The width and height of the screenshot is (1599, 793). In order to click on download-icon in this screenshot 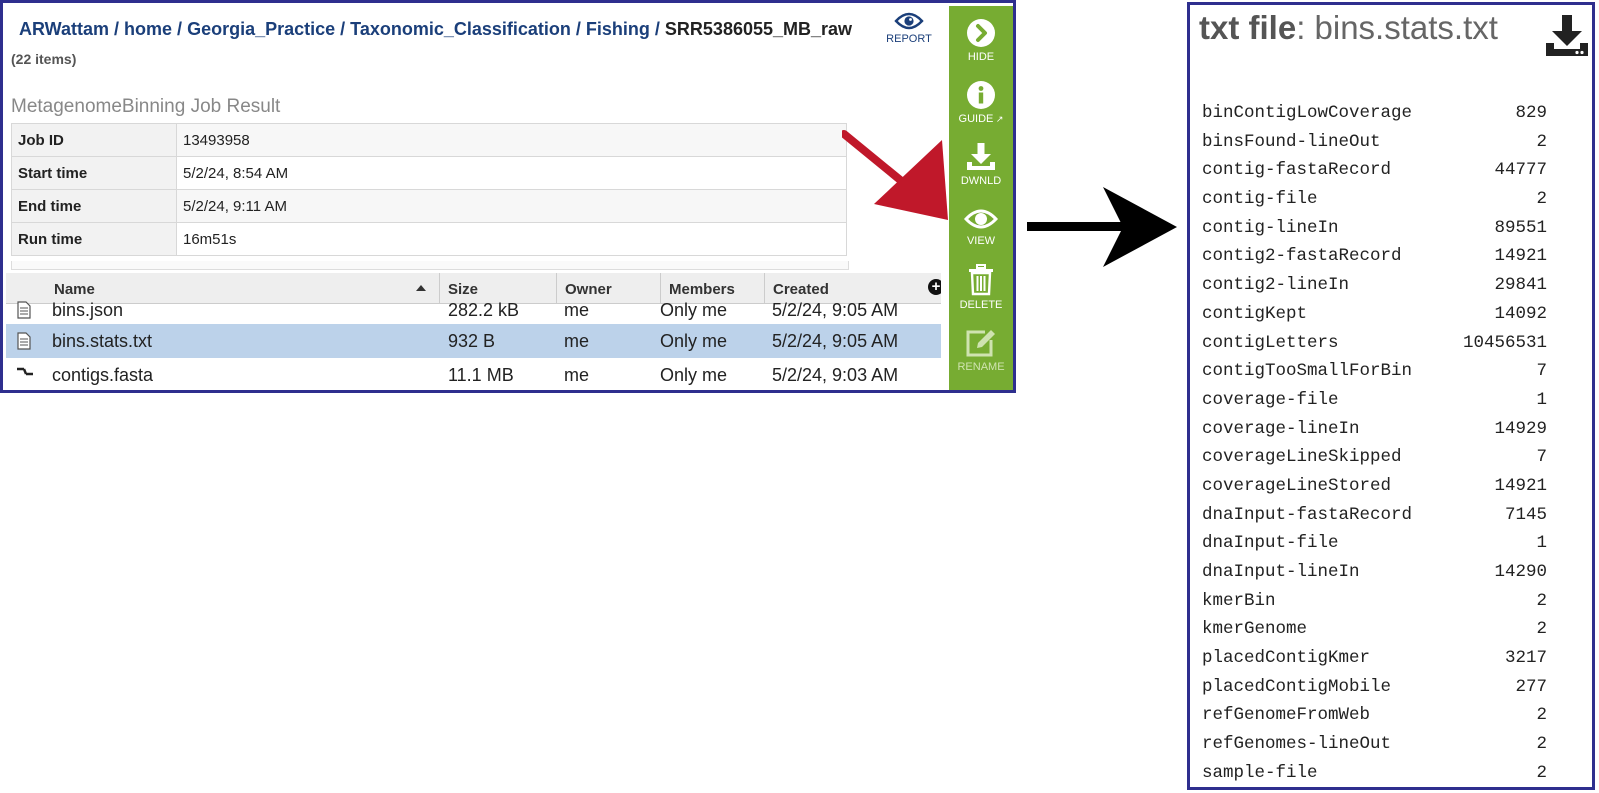, I will do `click(1567, 36)`.